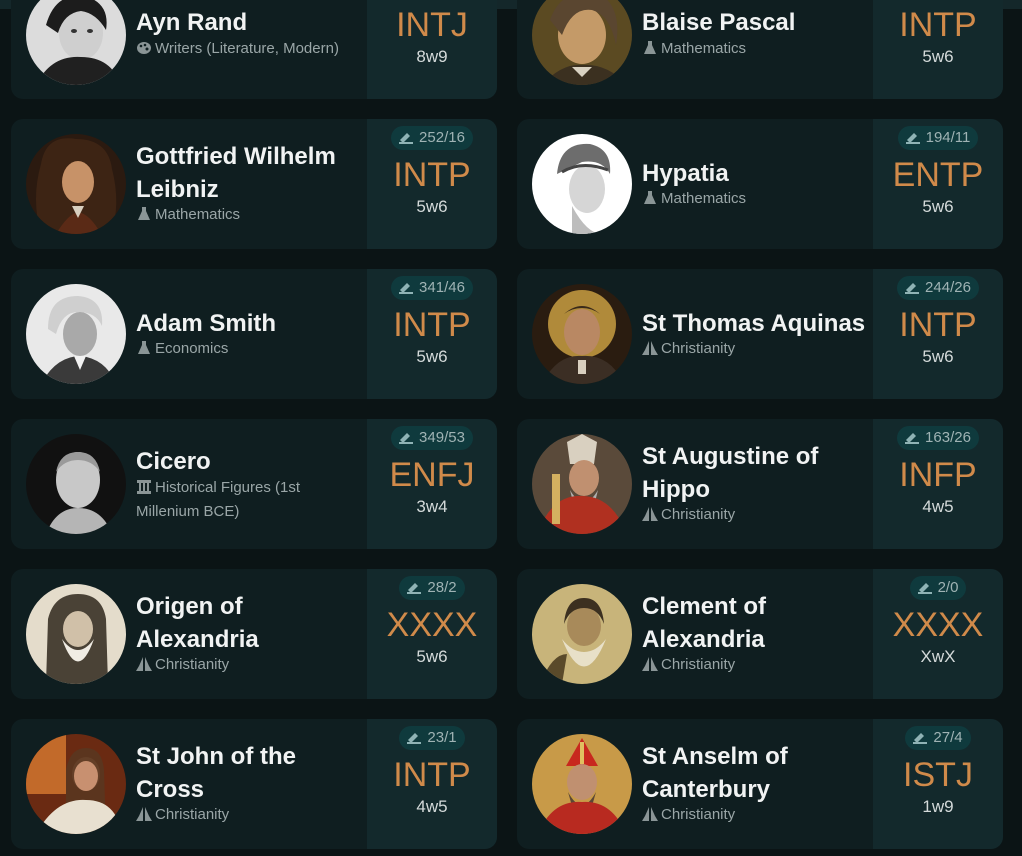 The width and height of the screenshot is (1022, 856). I want to click on profile-category: Historical Figures (1st Millenium BCE), so click(241, 500).